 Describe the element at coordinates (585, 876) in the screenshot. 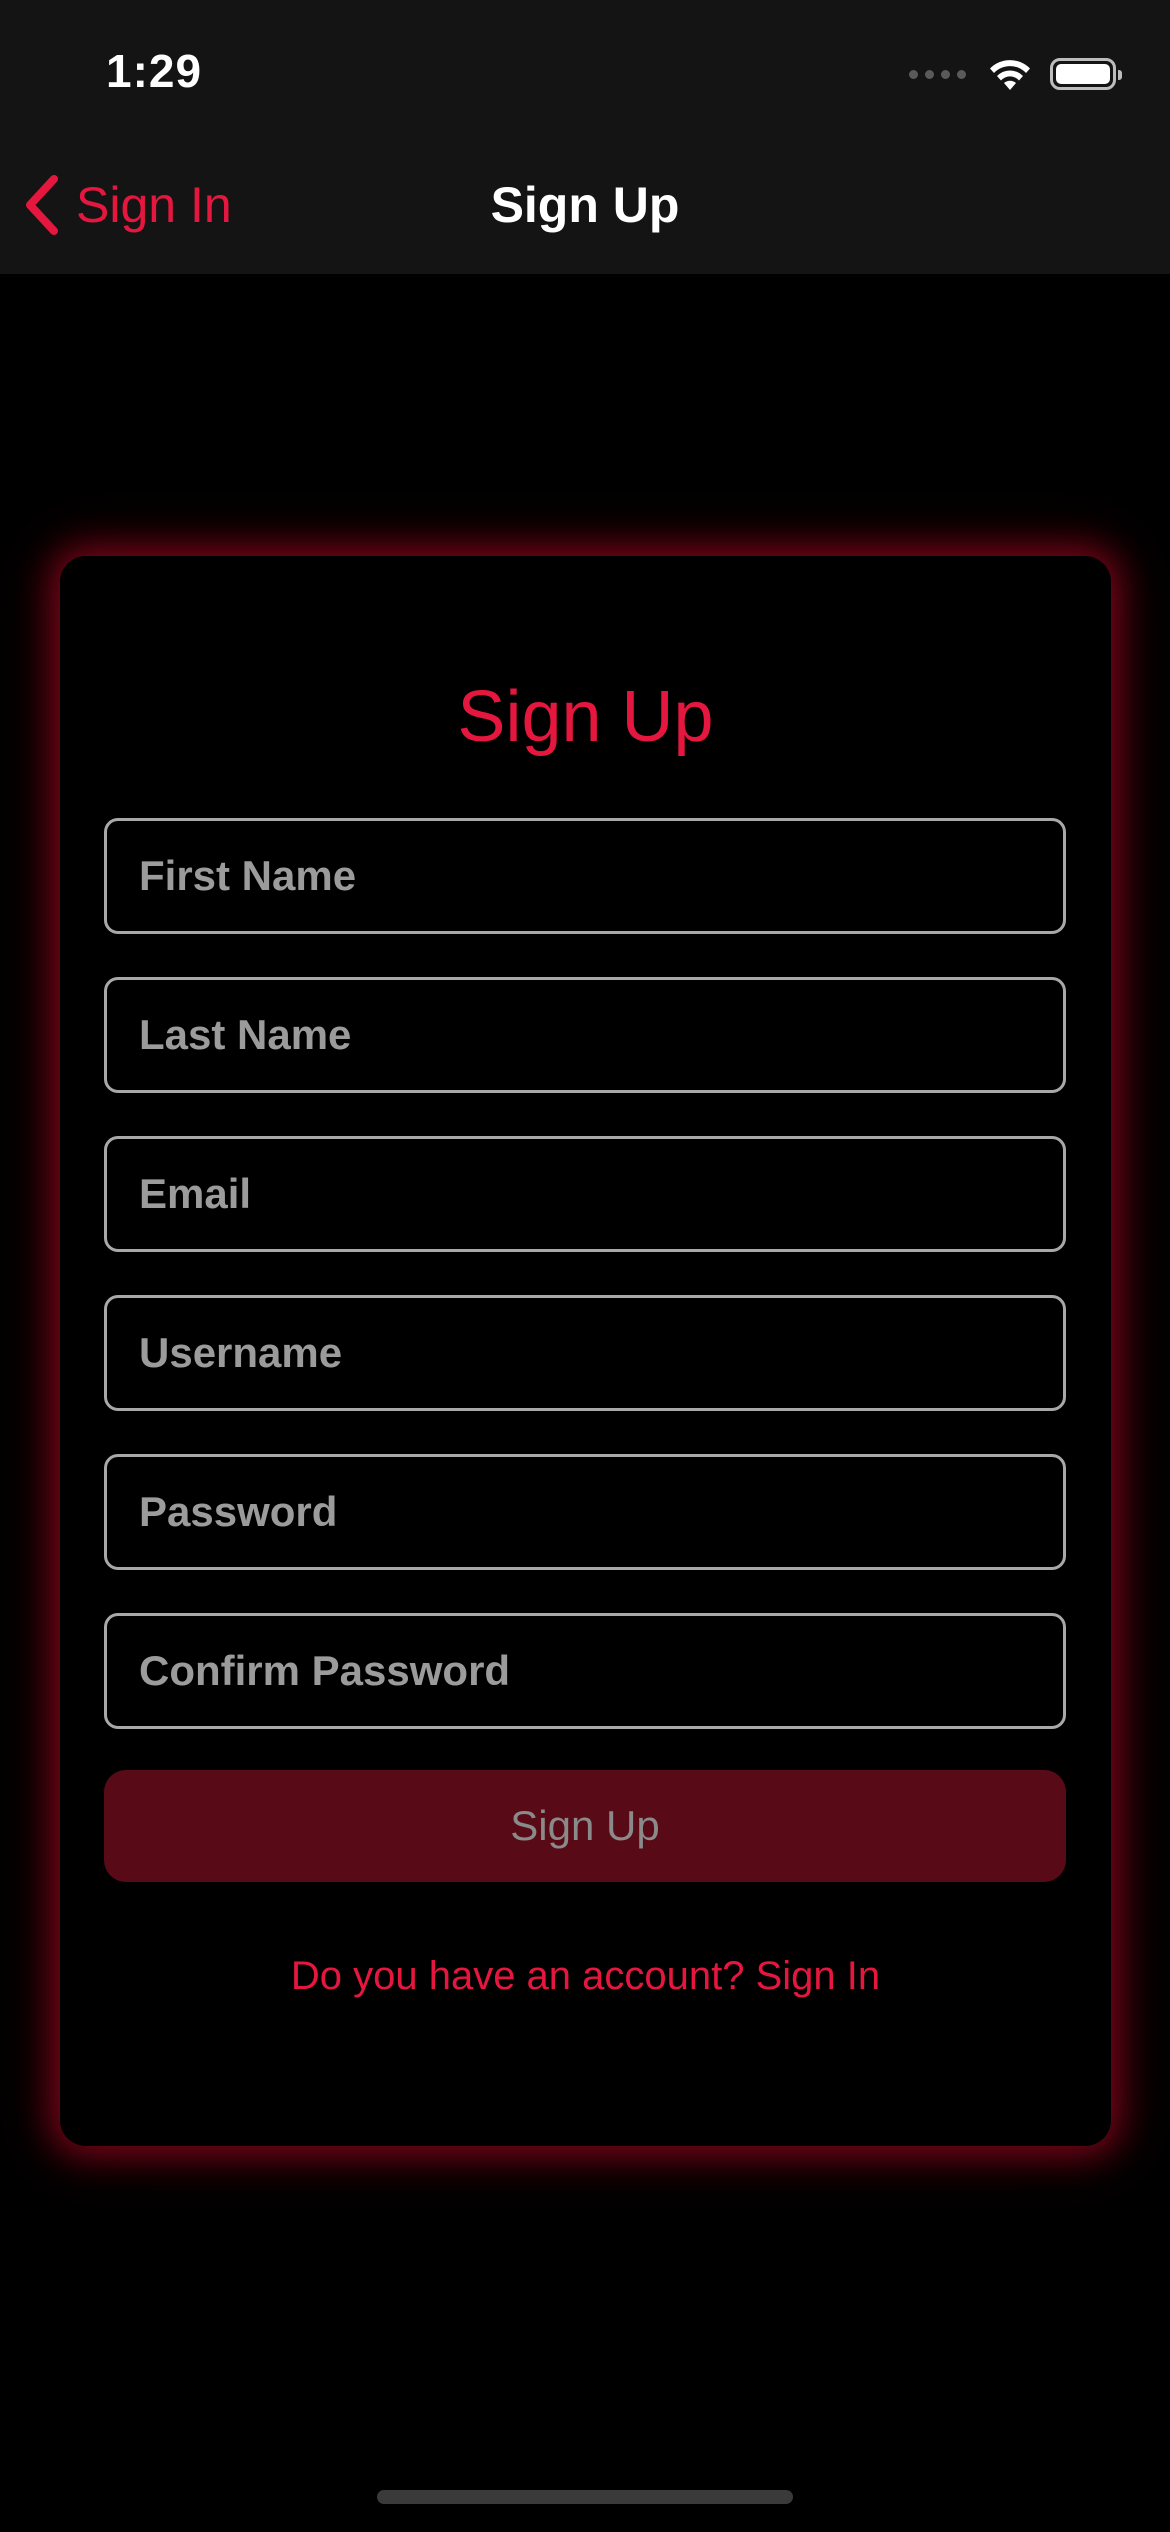

I see `first-name-field` at that location.